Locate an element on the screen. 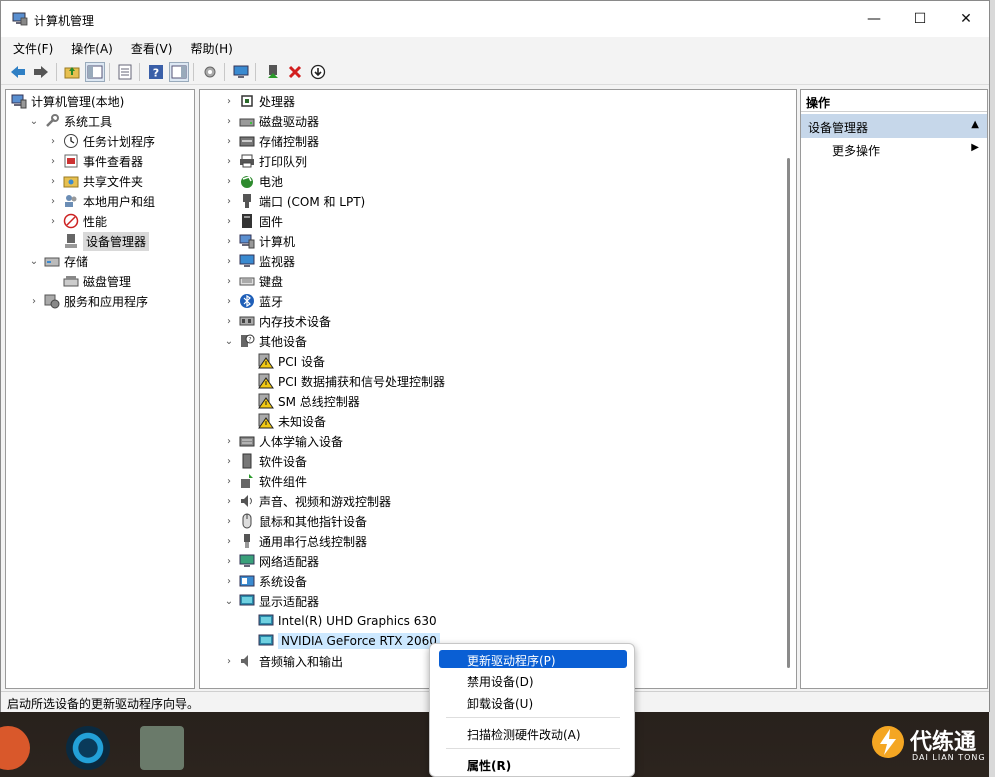 Image resolution: width=995 pixels, height=777 pixels. scan-hardware-menu-item: 扫描检测硬件改动(A) is located at coordinates (533, 733).